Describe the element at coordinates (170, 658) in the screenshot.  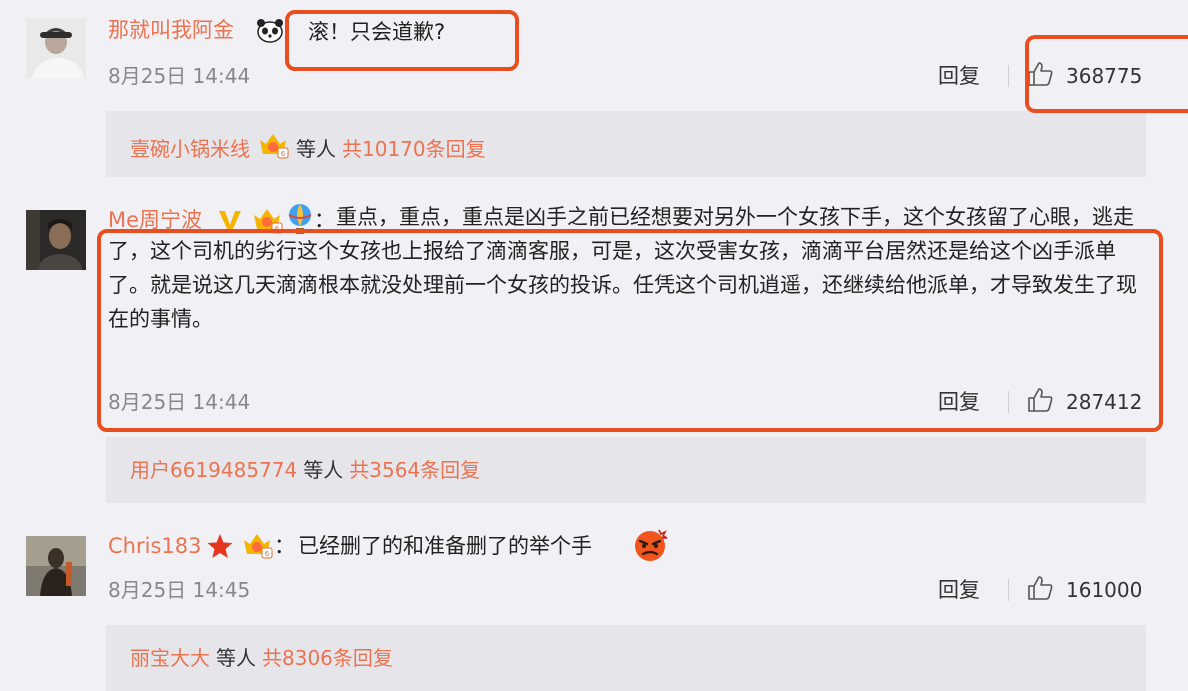
I see `reply-user: 丽宝大大` at that location.